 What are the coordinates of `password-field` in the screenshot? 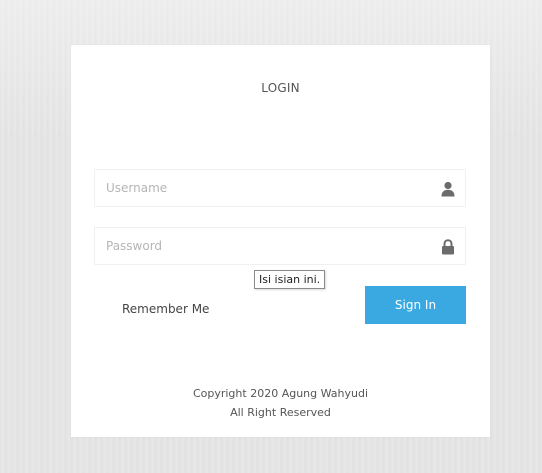 It's located at (280, 246).